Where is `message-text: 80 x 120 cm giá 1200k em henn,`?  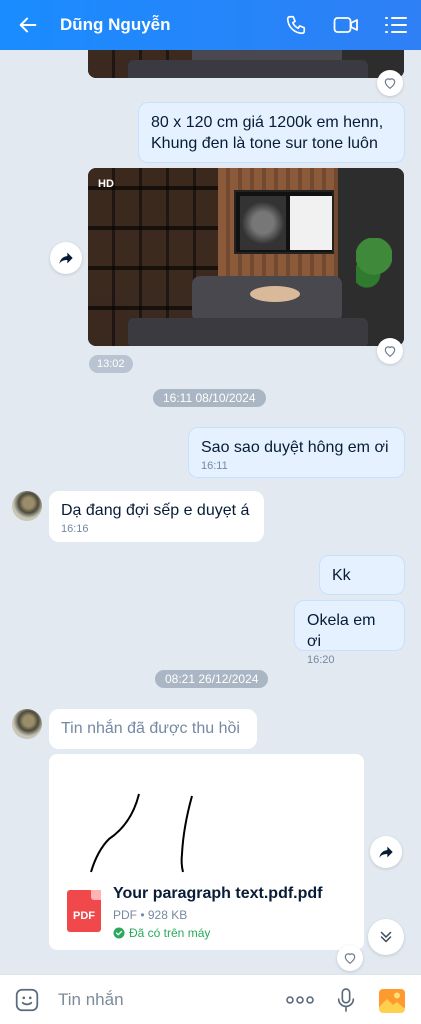 message-text: 80 x 120 cm giá 1200k em henn, is located at coordinates (267, 122).